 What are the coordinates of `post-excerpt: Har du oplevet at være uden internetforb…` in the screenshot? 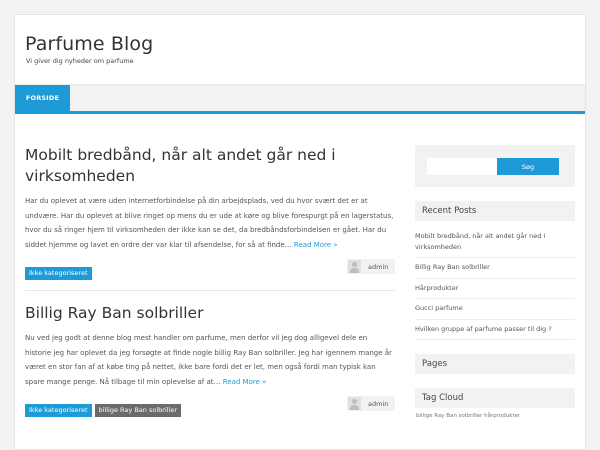 It's located at (210, 223).